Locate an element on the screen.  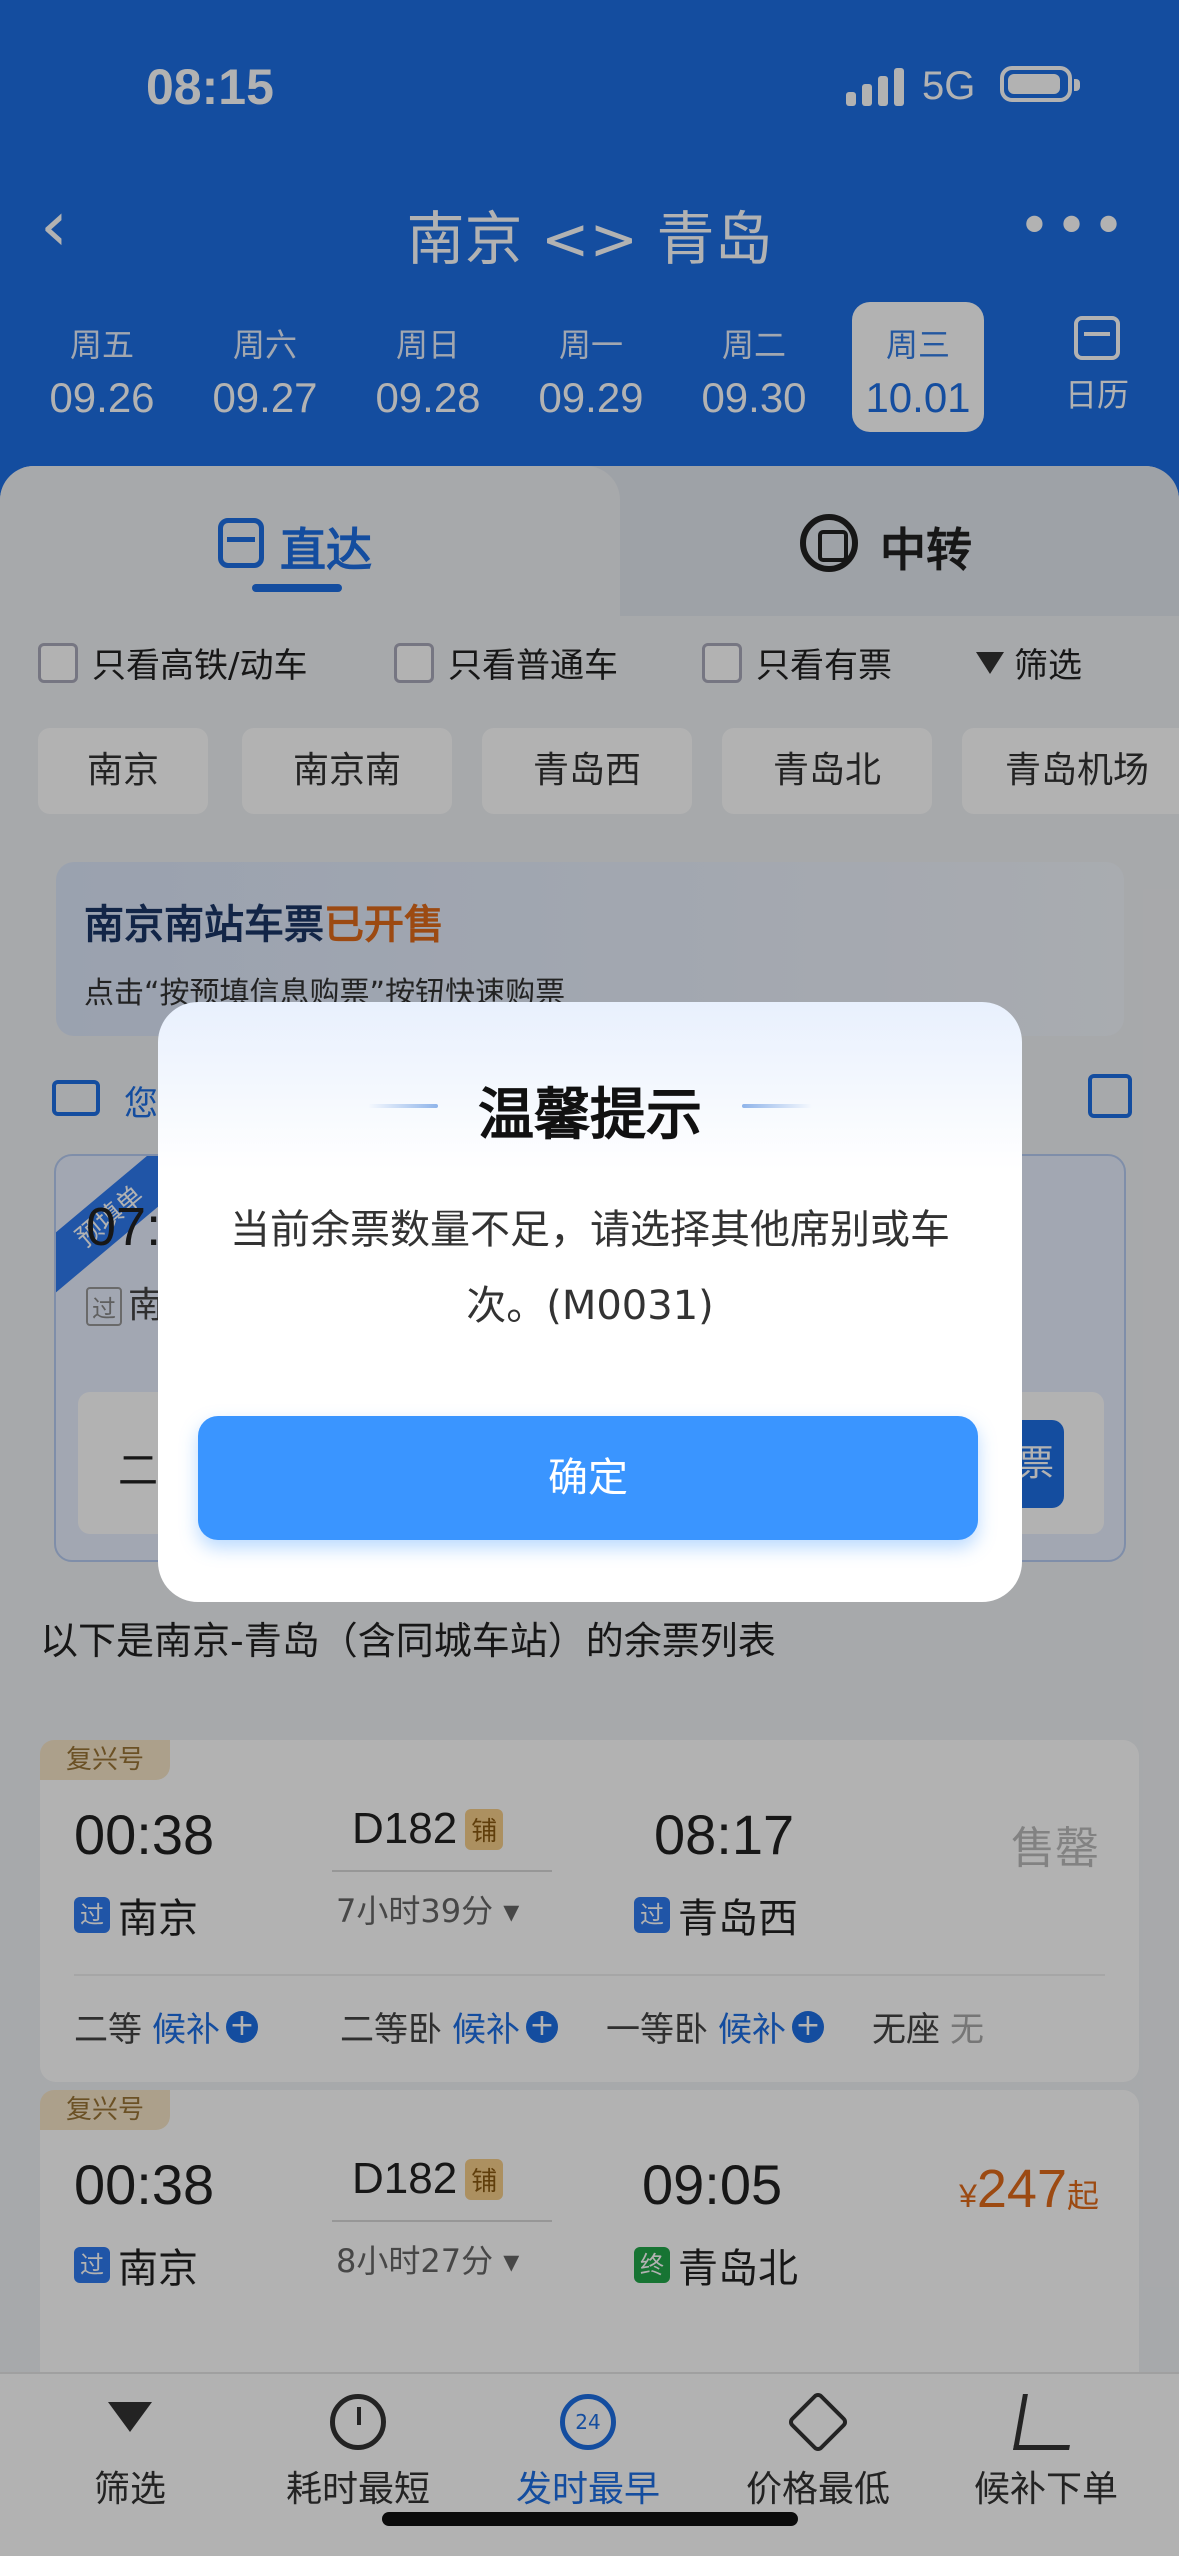
dialog-message: 当前余票数量不足，请选择其他席别或车次。(M0031) is located at coordinates (590, 1268).